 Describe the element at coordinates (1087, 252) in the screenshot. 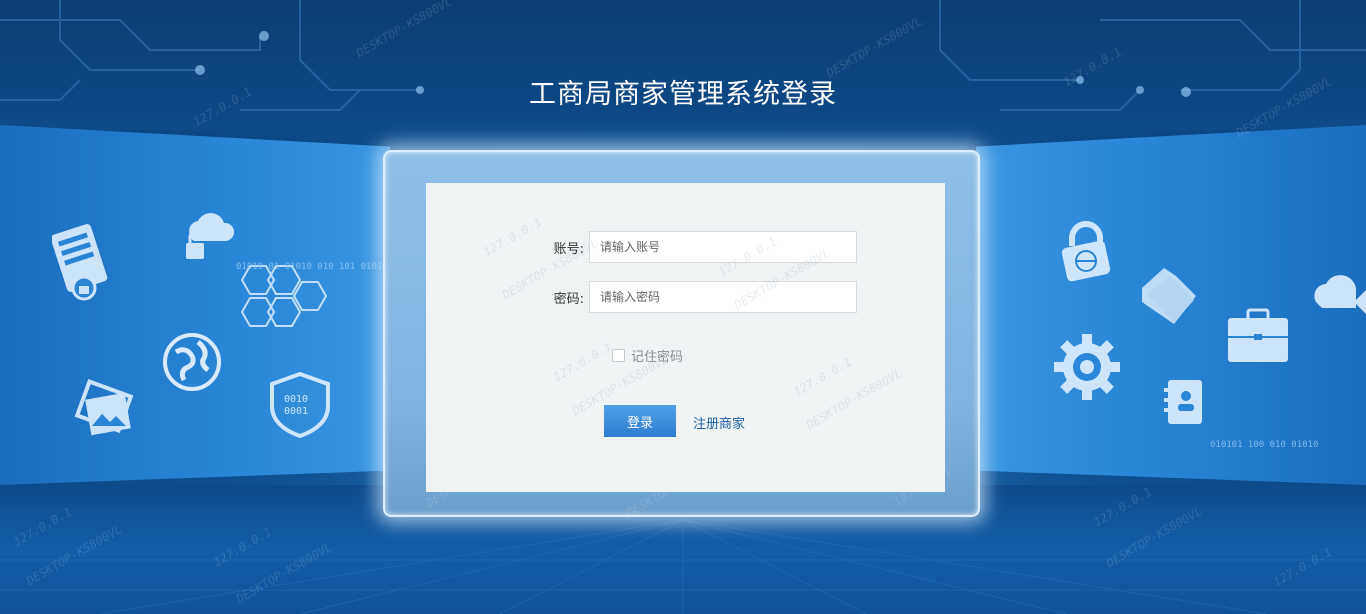

I see `lock-globe-icon` at that location.